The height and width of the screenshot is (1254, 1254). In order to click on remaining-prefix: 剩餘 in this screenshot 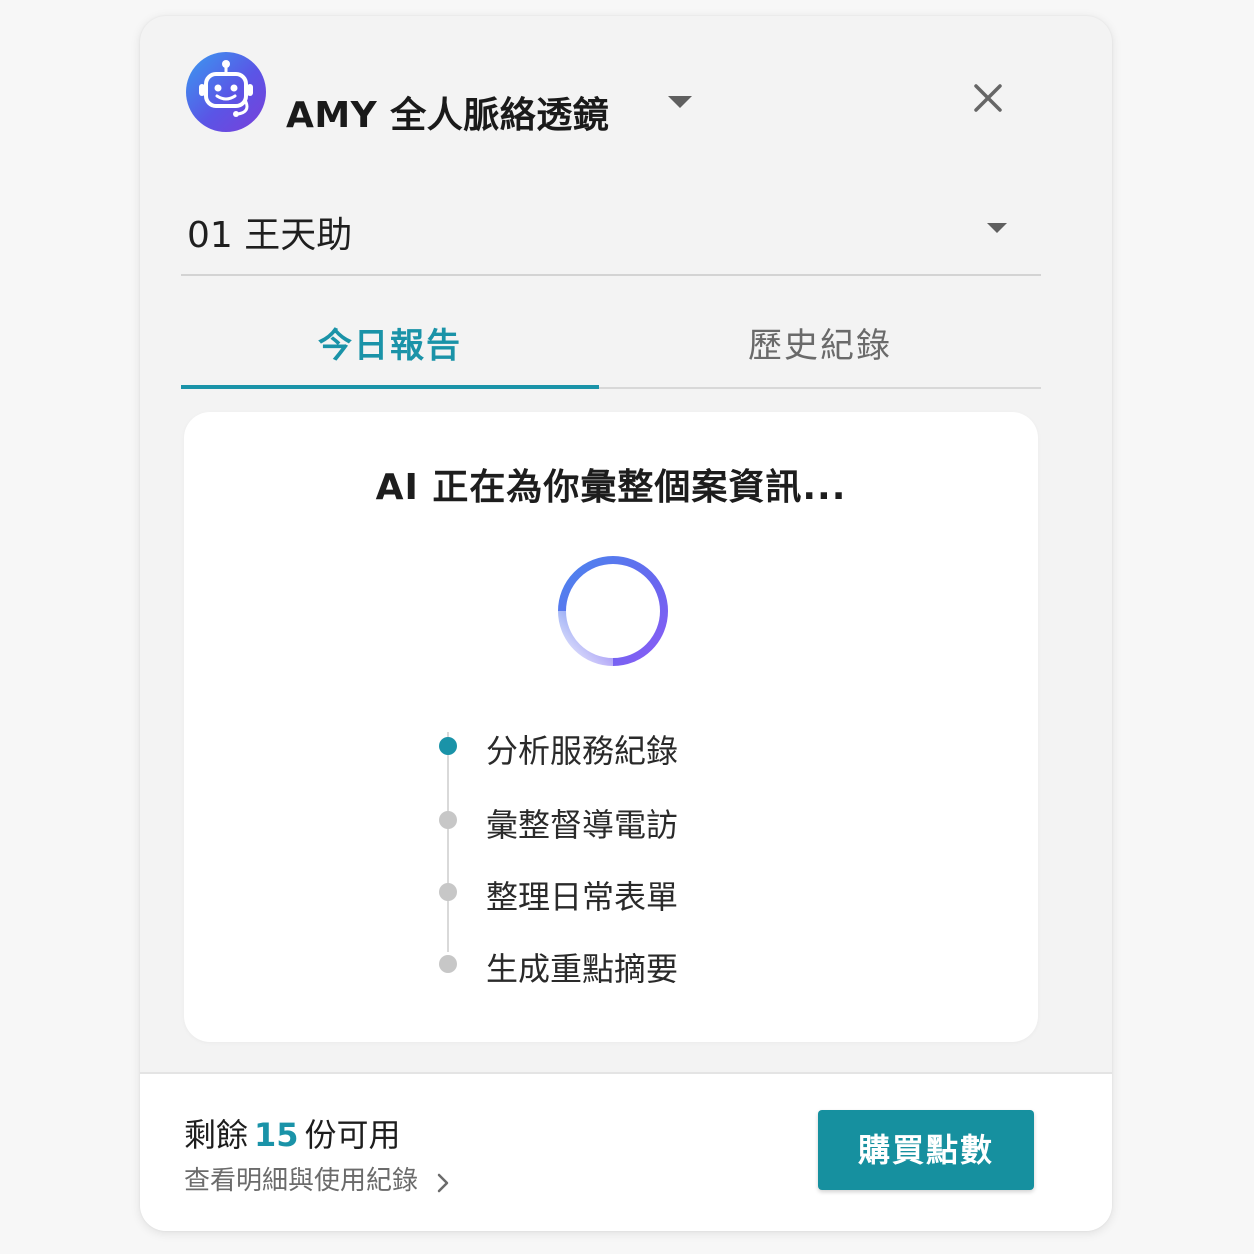, I will do `click(216, 1135)`.